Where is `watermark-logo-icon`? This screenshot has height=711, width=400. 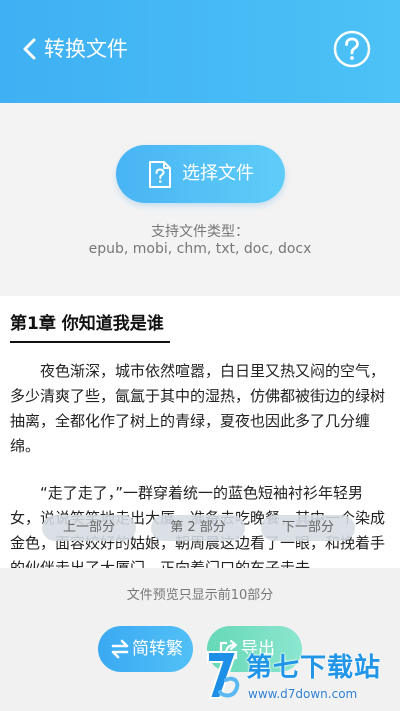
watermark-logo-icon is located at coordinates (223, 675).